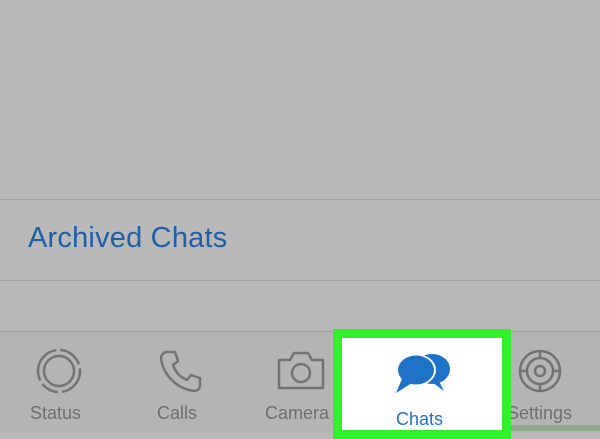  What do you see at coordinates (180, 371) in the screenshot?
I see `phone-icon` at bounding box center [180, 371].